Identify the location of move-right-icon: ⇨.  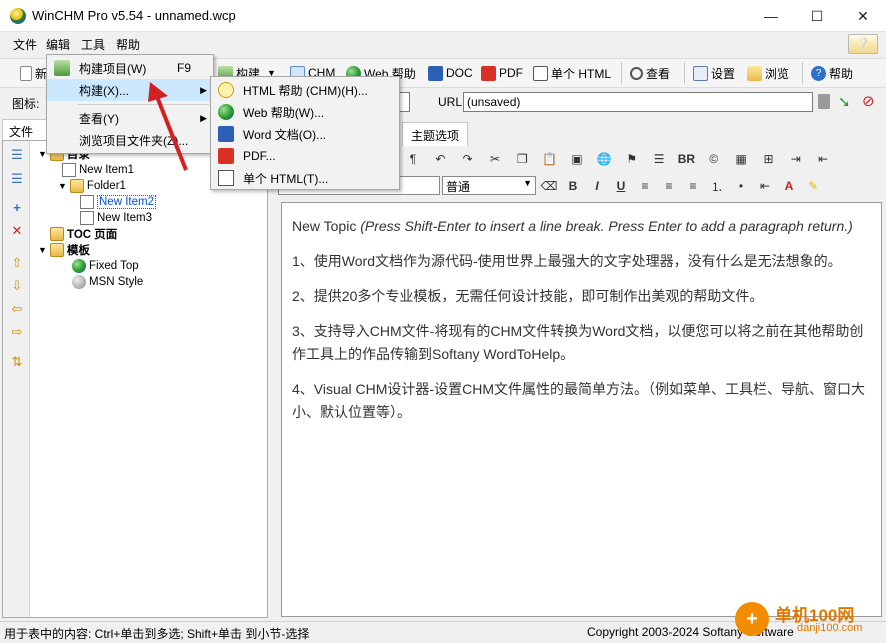
(17, 332).